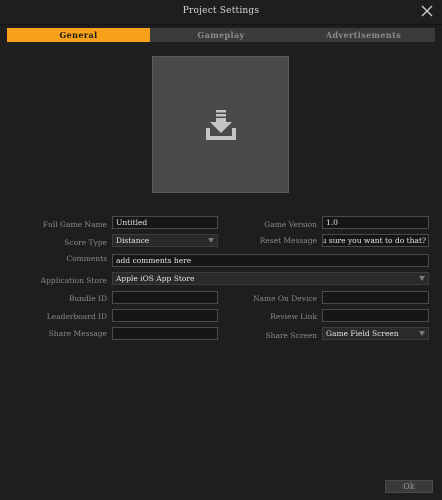  I want to click on full-game-name-label: Full Game Name, so click(74, 224).